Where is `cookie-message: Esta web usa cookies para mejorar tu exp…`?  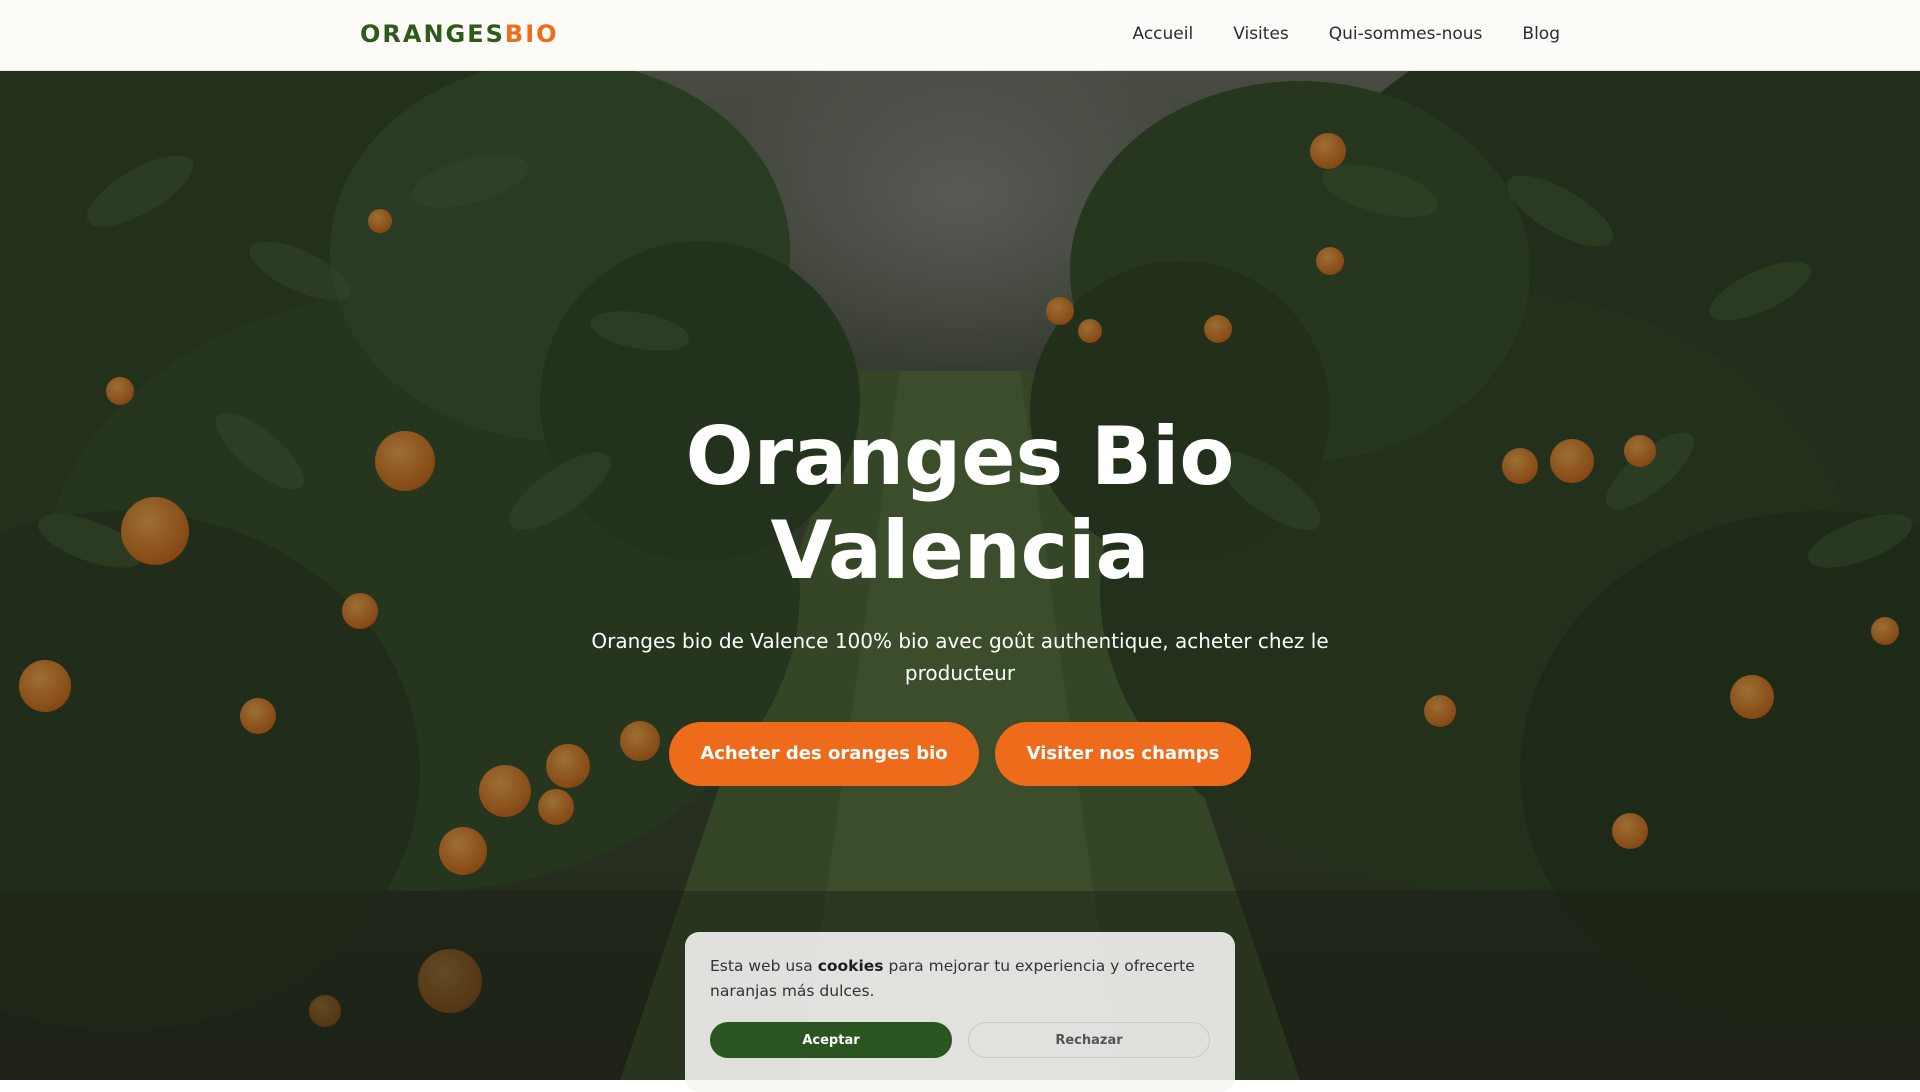 cookie-message: Esta web usa cookies para mejorar tu exp… is located at coordinates (960, 979).